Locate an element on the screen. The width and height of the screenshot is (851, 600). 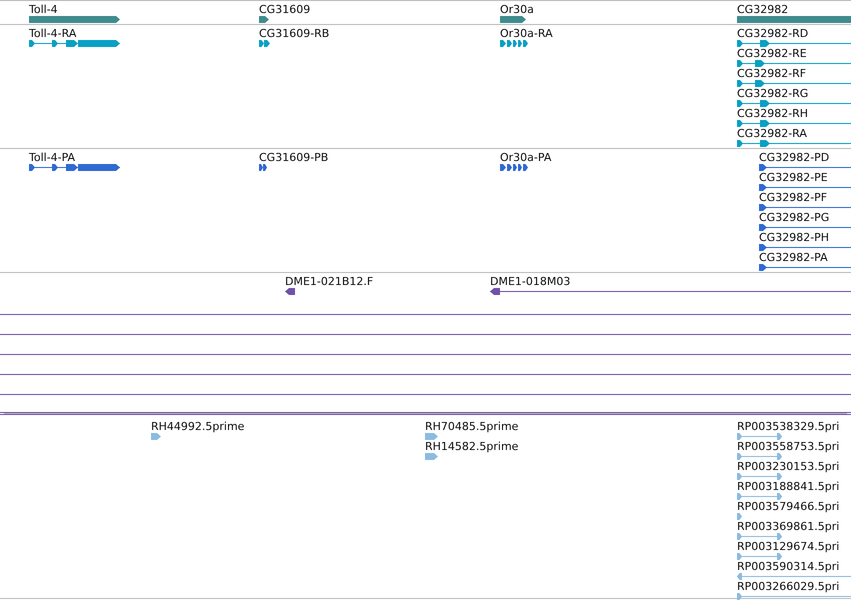
feature-label: CG32982-PF is located at coordinates (793, 197).